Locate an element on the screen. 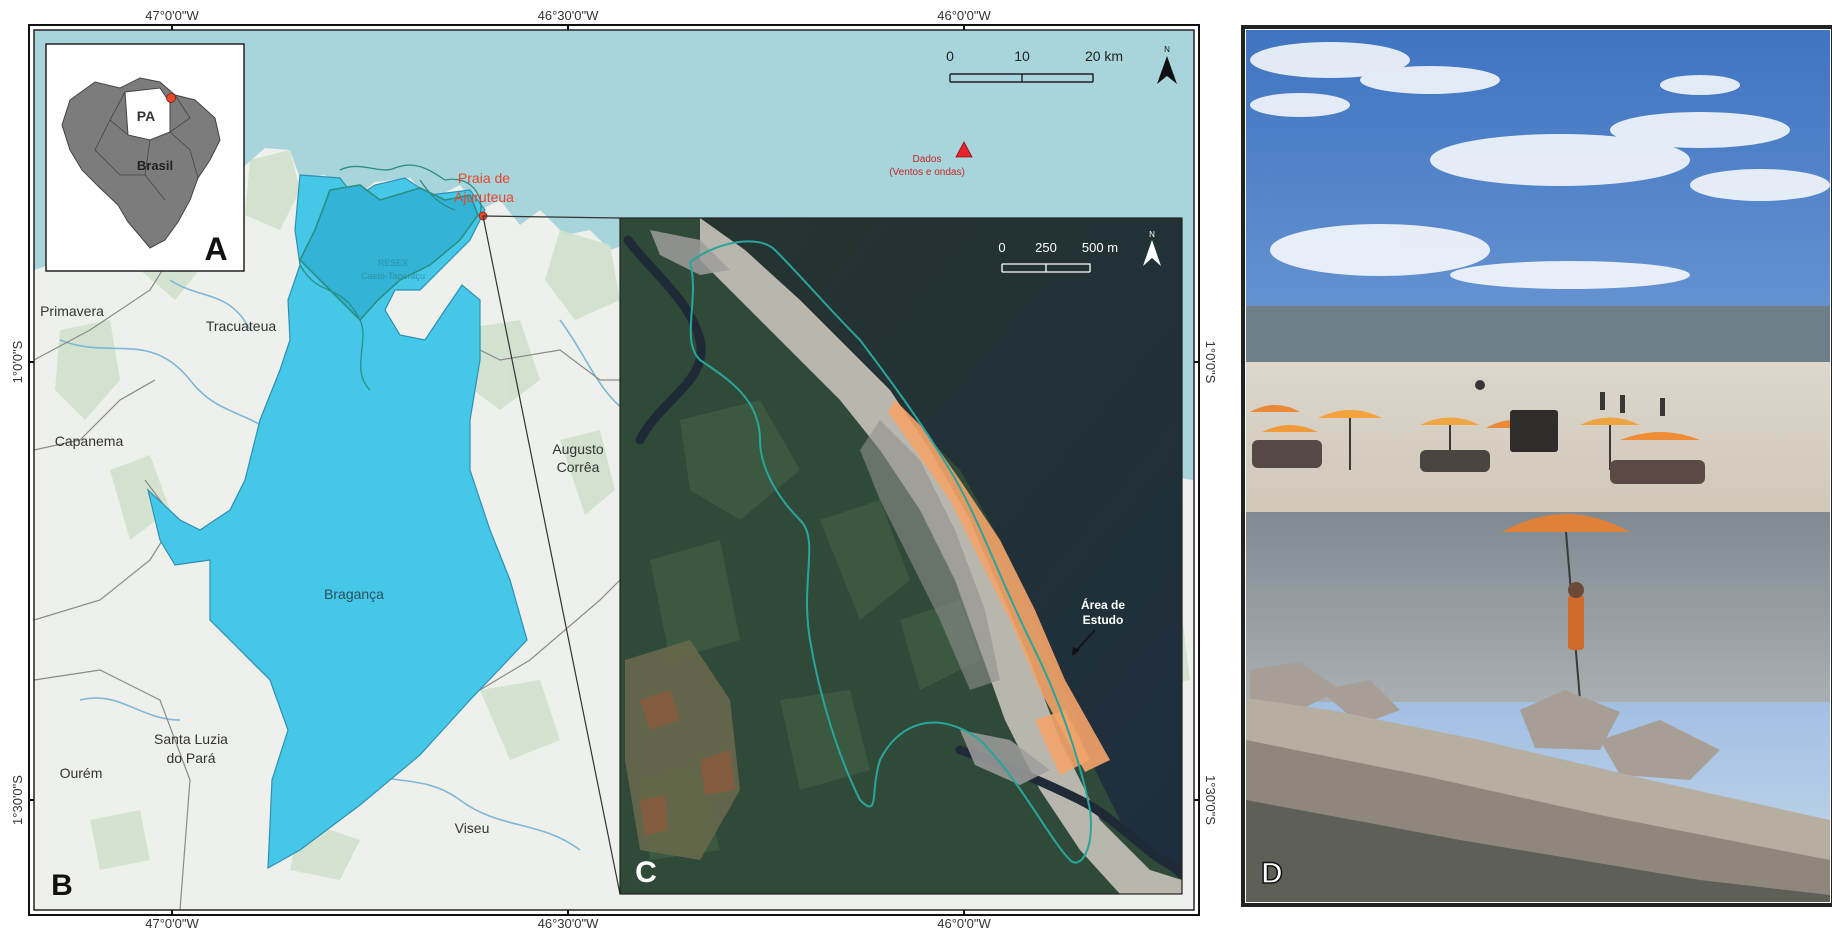 This screenshot has width=1832, height=933. municipality-augusto-correa-1: Augusto is located at coordinates (578, 449).